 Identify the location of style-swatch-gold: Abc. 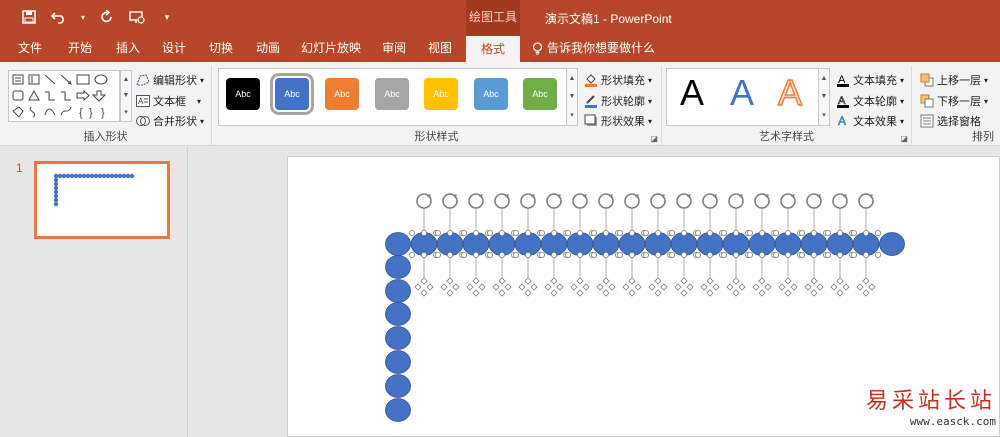
(441, 94).